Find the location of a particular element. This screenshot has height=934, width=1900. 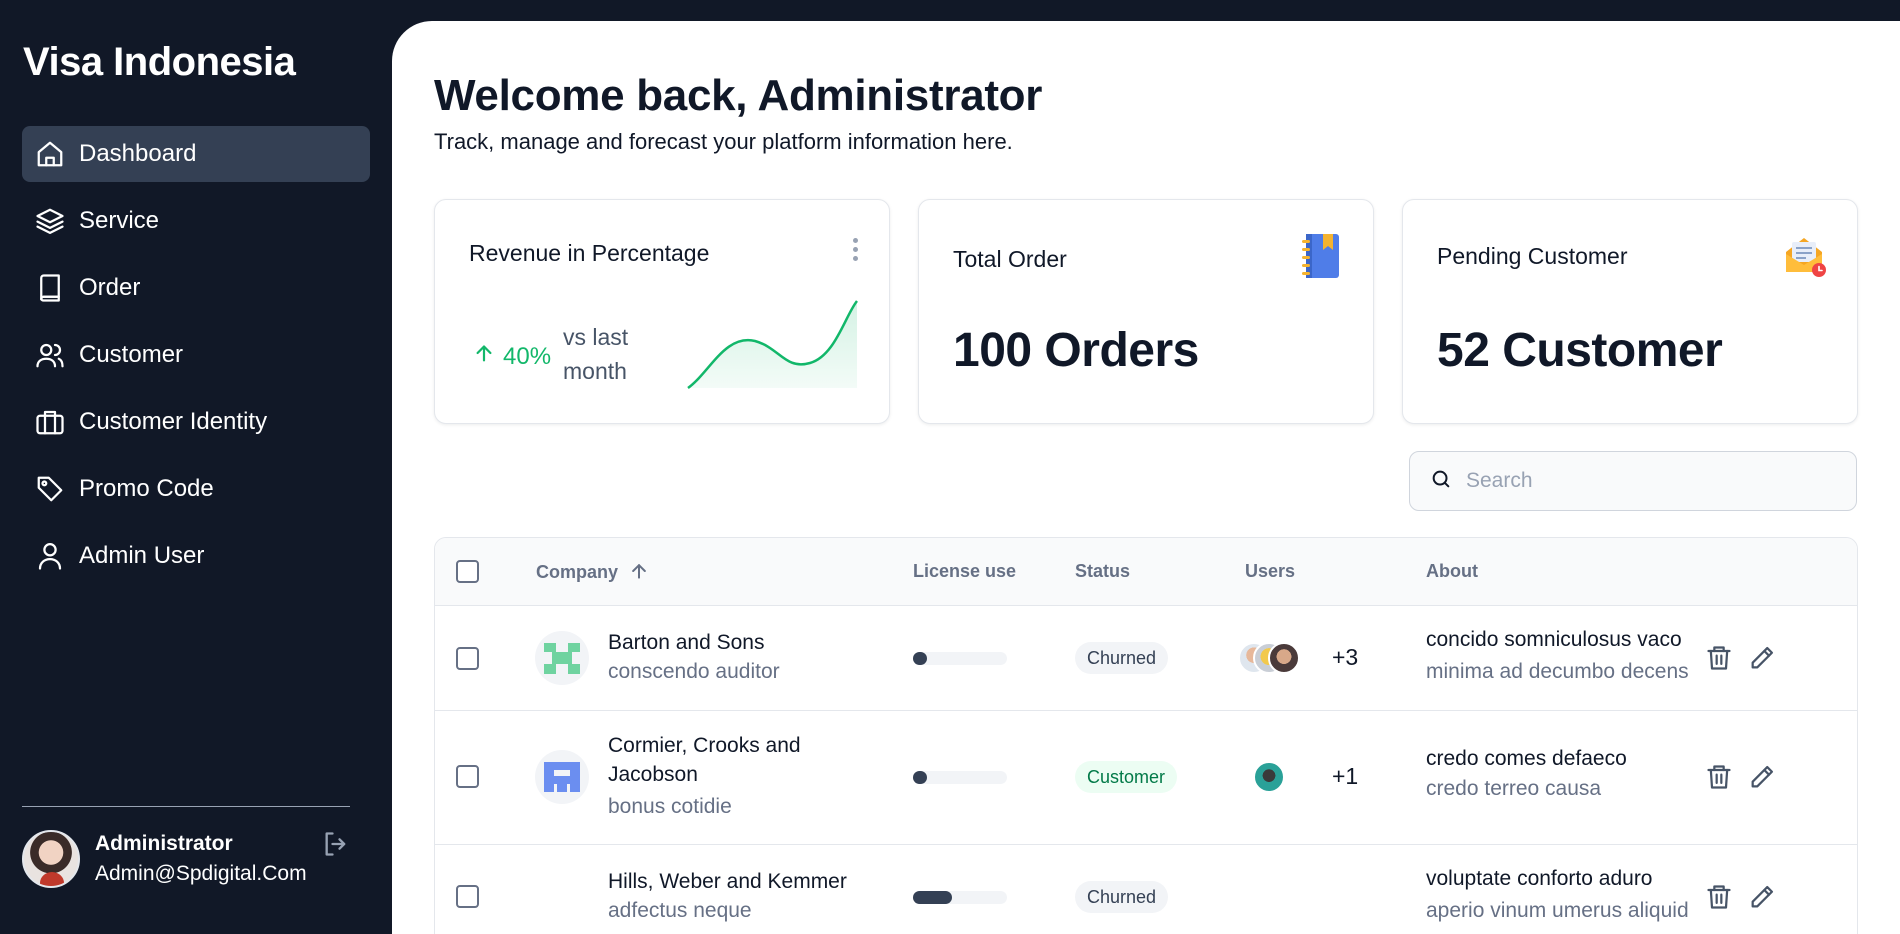

about-title: credo comes defaeco is located at coordinates (1526, 758).